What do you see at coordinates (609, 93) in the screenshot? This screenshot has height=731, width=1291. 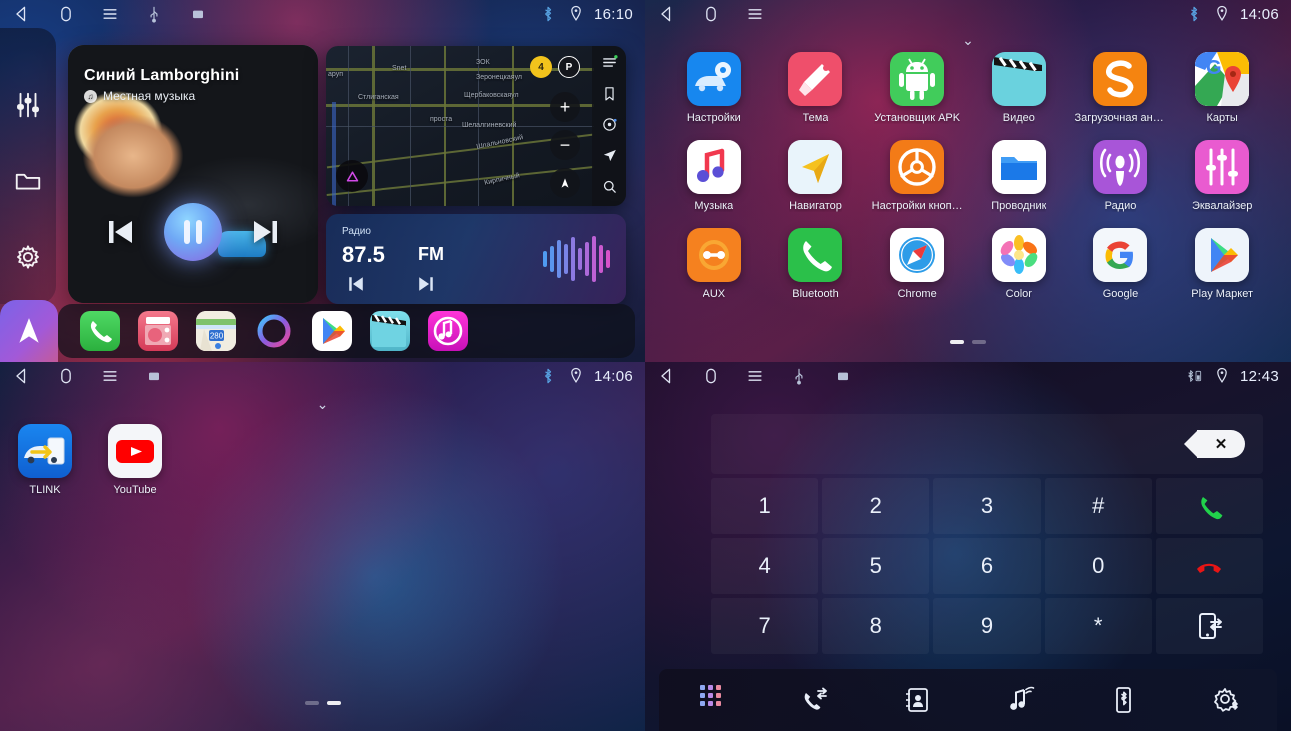 I see `bookmark-icon` at bounding box center [609, 93].